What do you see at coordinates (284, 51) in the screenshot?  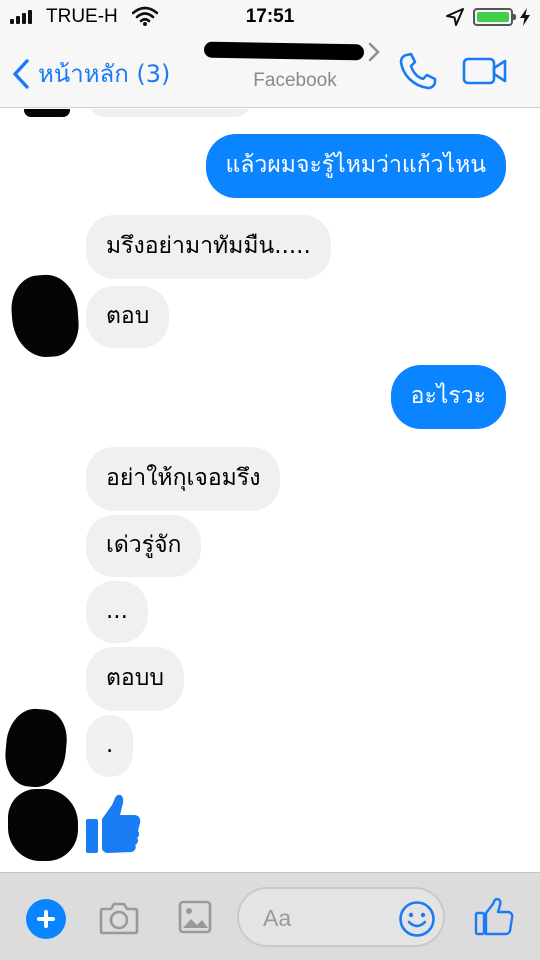 I see `contact-name-redacted` at bounding box center [284, 51].